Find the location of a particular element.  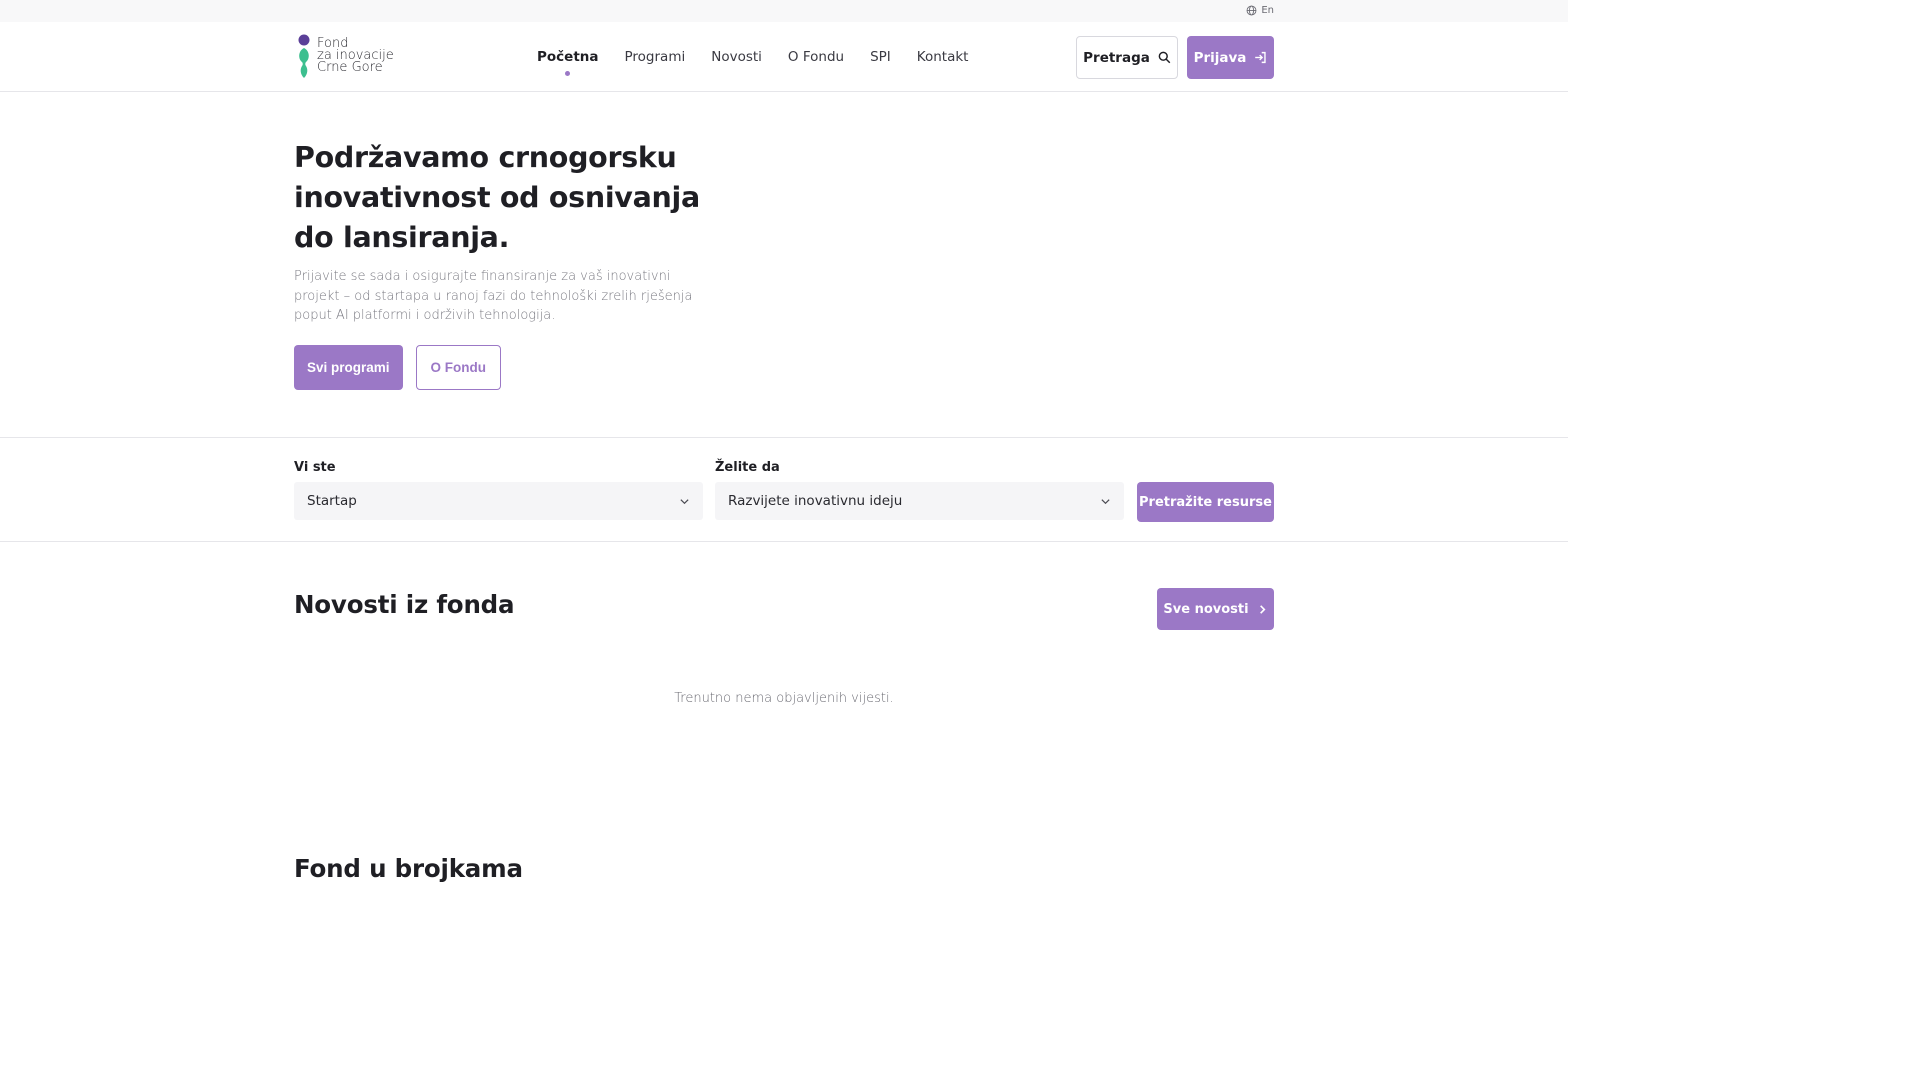

about-fund-button: O Fondu is located at coordinates (458, 367).